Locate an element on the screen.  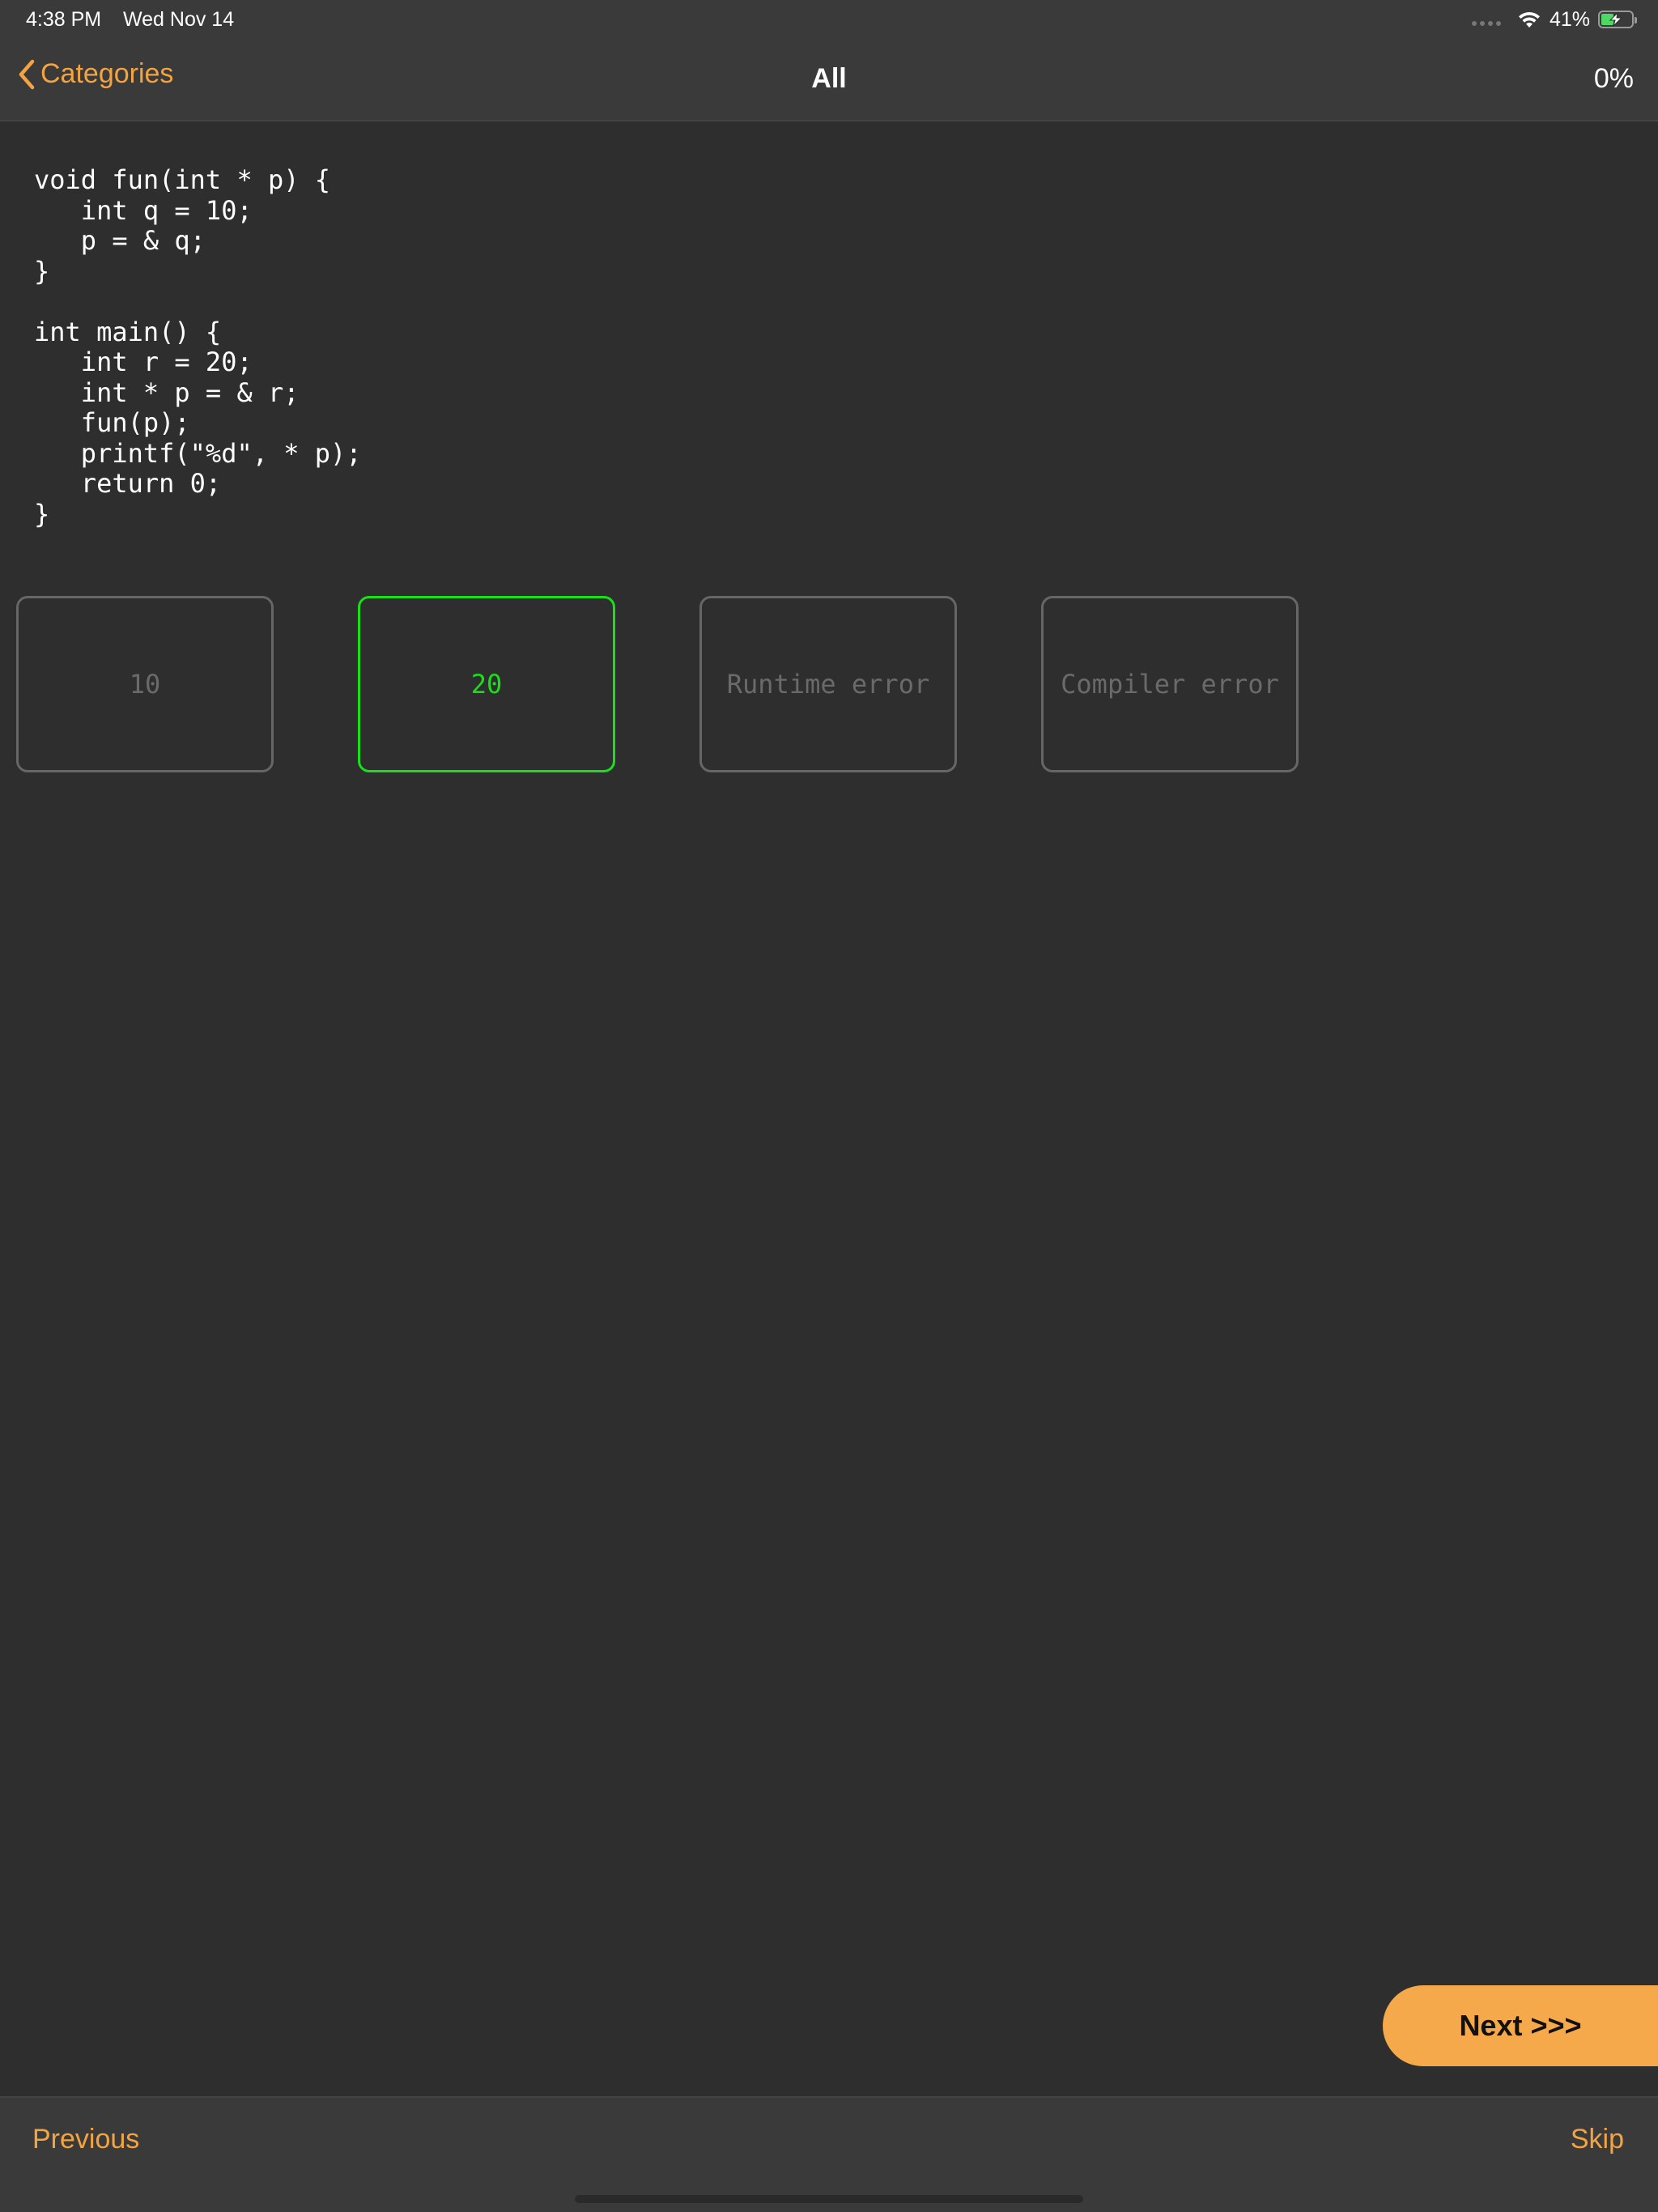
battery-percent: 41% is located at coordinates (1569, 19).